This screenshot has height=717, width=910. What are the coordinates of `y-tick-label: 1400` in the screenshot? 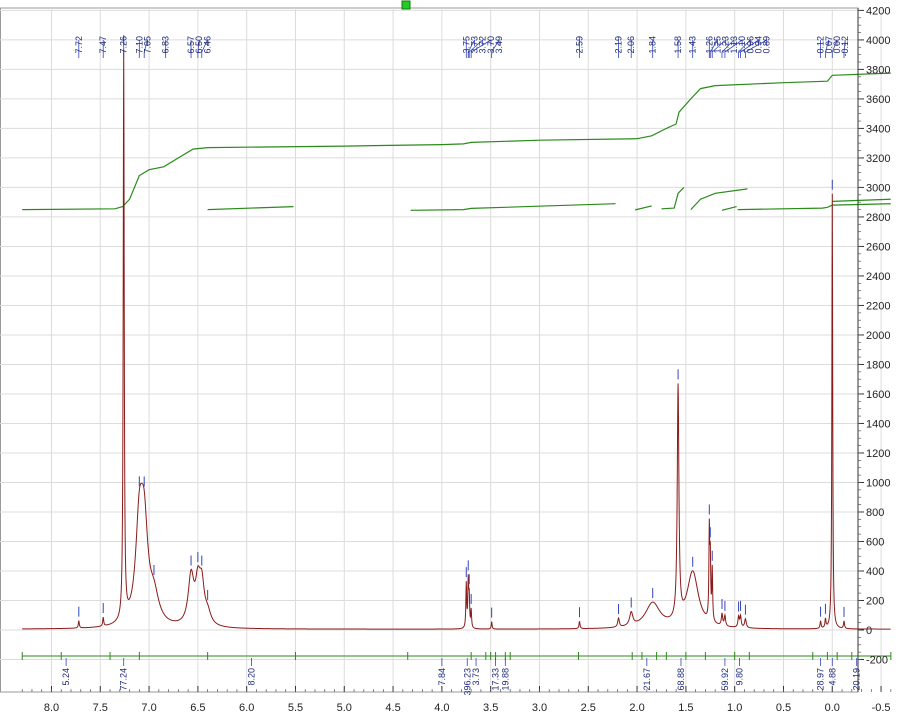 It's located at (878, 424).